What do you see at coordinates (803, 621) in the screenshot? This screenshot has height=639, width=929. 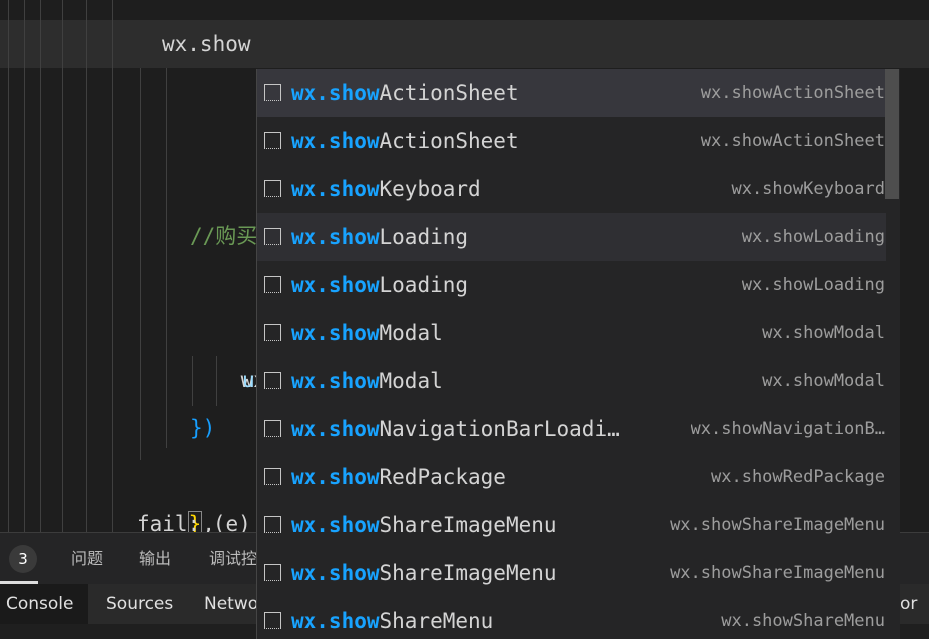 I see `suggestion-detail: wx.showShareMenu` at bounding box center [803, 621].